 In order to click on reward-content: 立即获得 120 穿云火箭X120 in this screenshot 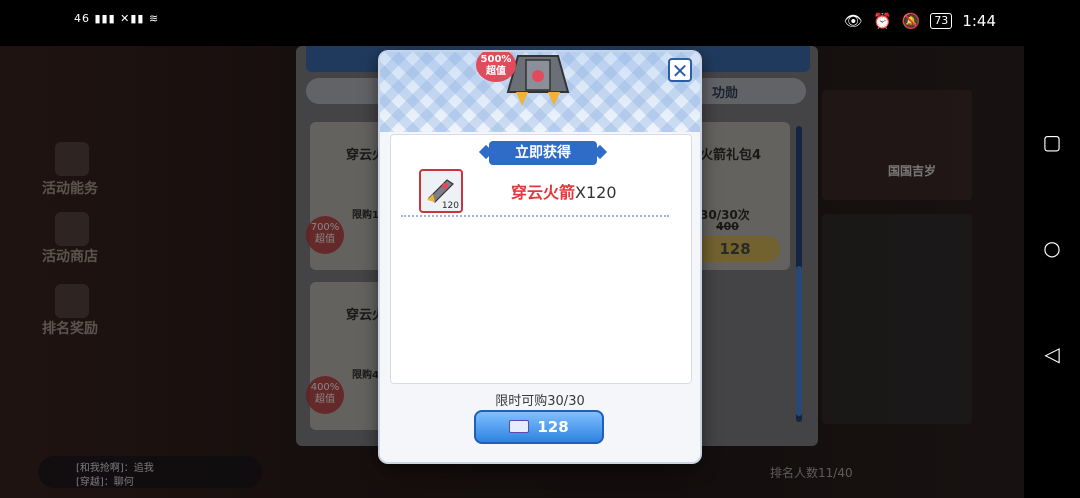, I will do `click(541, 259)`.